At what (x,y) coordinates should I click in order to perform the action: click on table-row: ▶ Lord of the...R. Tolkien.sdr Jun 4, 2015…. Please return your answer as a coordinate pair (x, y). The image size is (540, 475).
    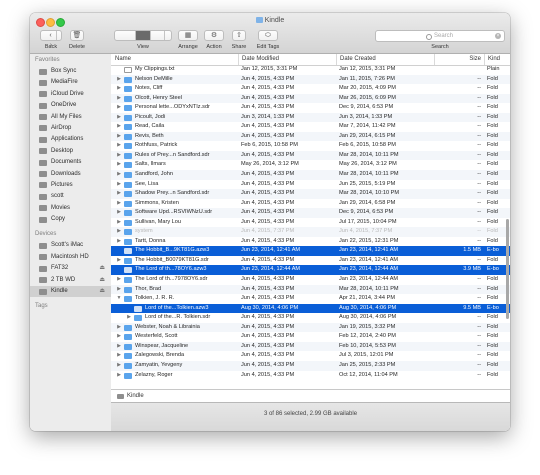
    Looking at the image, I should click on (310, 318).